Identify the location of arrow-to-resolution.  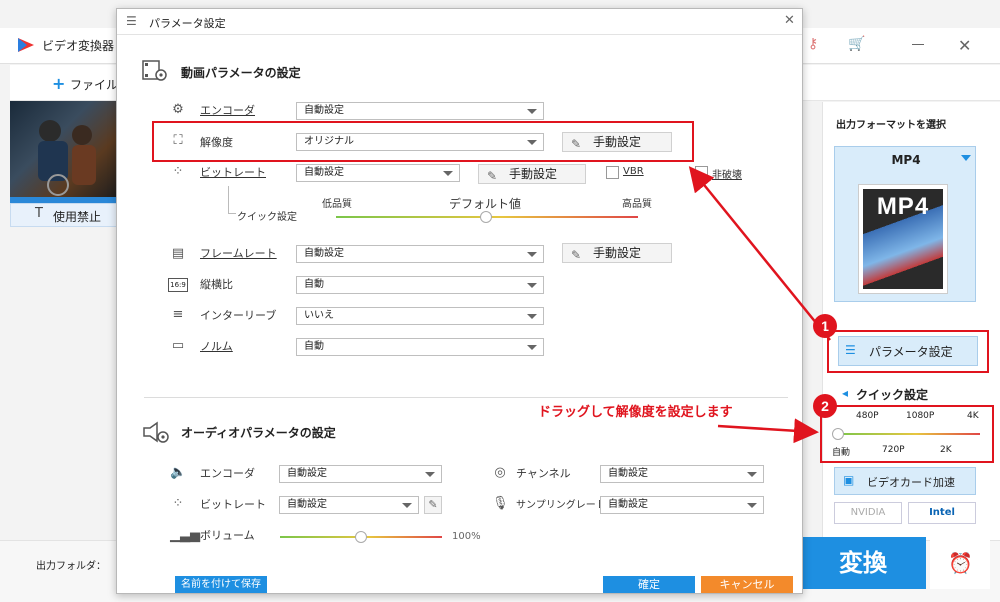
(759, 253).